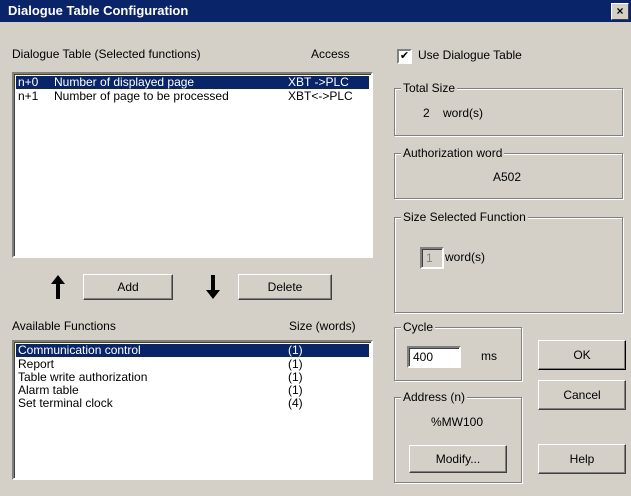 Image resolution: width=631 pixels, height=496 pixels. Describe the element at coordinates (508, 108) in the screenshot. I see `total-size-group: Total Size 2 word(s)` at that location.